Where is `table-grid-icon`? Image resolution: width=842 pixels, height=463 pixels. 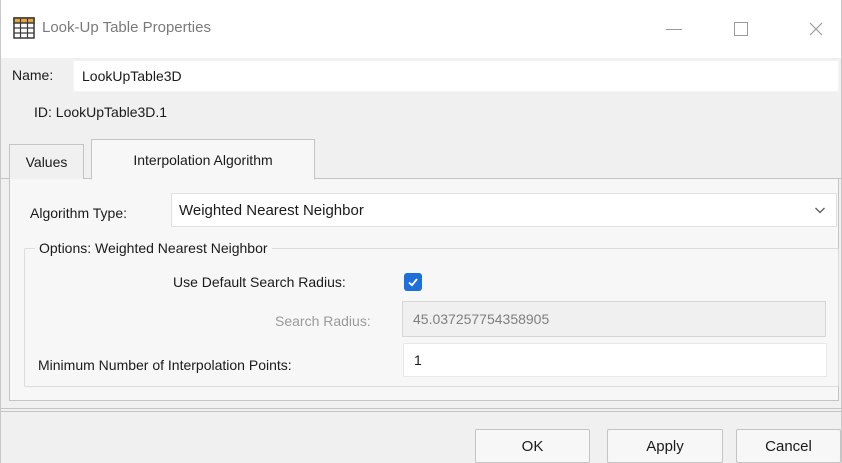 table-grid-icon is located at coordinates (24, 28).